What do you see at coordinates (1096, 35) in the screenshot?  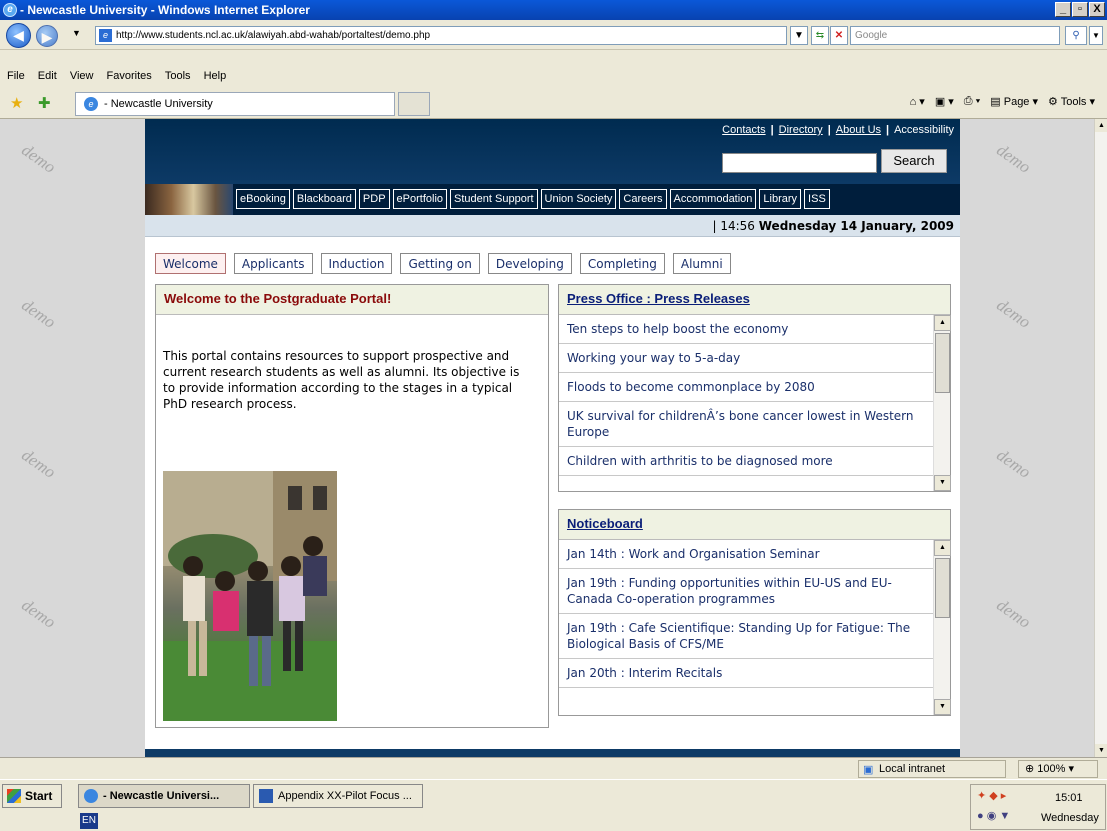 I see `search-options-icon: ▼` at bounding box center [1096, 35].